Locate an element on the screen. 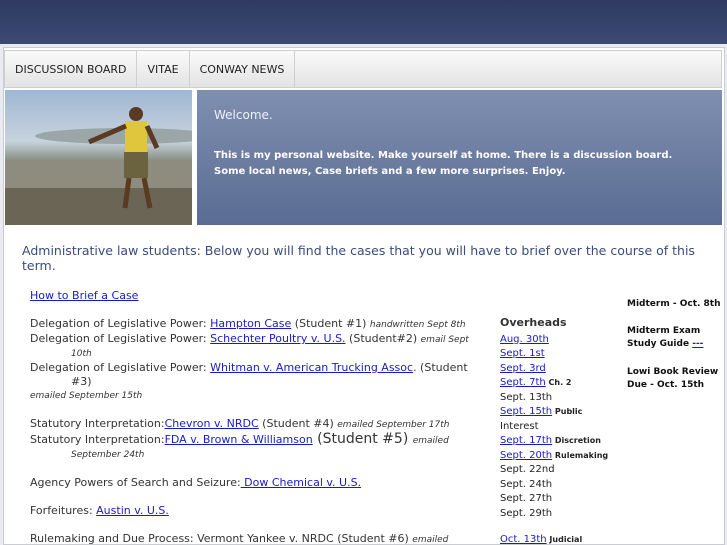 The height and width of the screenshot is (545, 727). list-item: Sept. 20th Rulemaking is located at coordinates (557, 456).